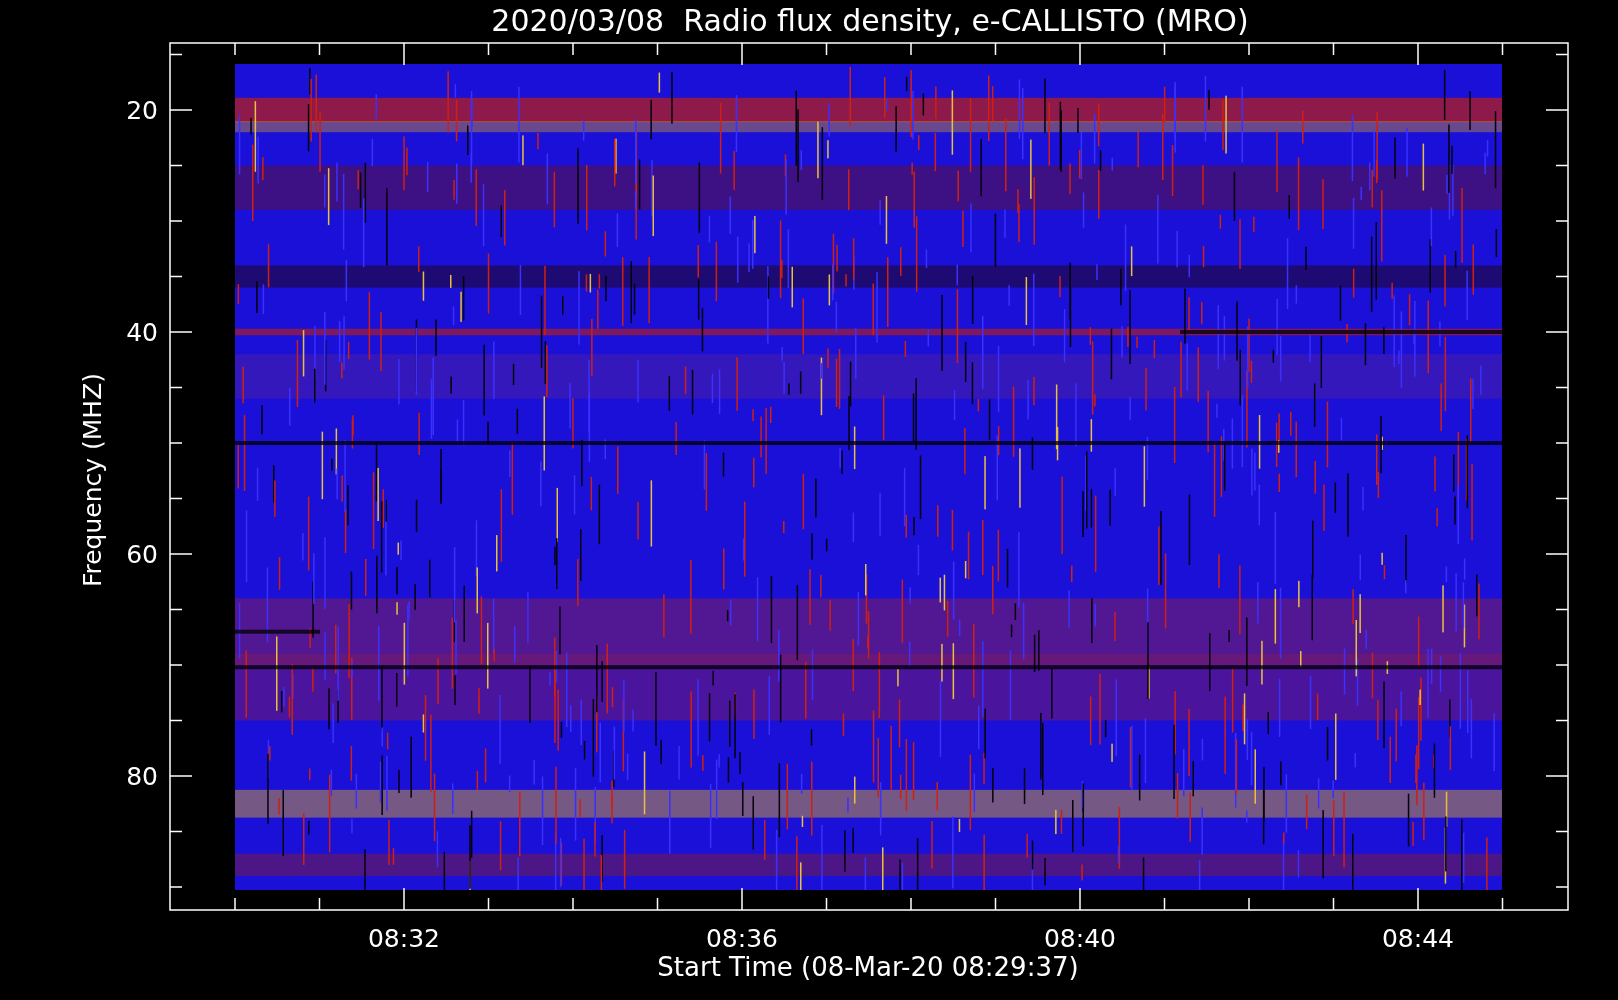  Describe the element at coordinates (142, 554) in the screenshot. I see `y-tick-label: 60` at that location.